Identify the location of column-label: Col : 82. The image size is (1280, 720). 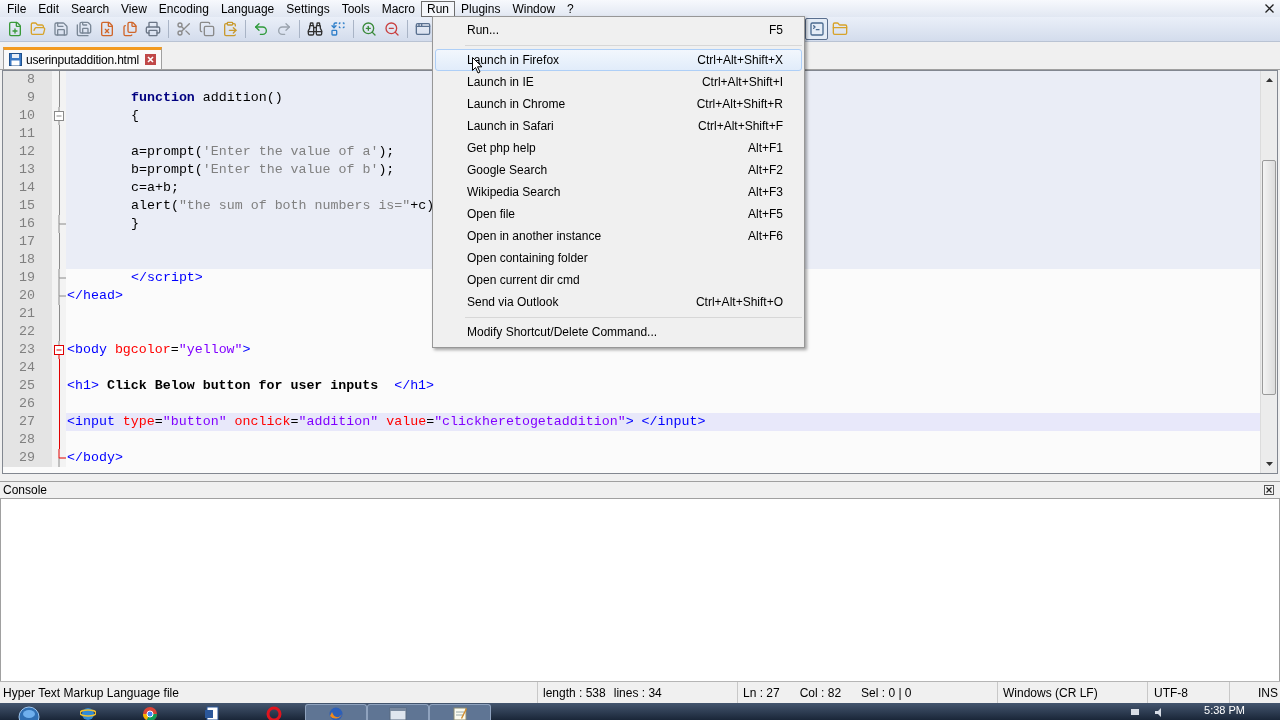
(820, 693).